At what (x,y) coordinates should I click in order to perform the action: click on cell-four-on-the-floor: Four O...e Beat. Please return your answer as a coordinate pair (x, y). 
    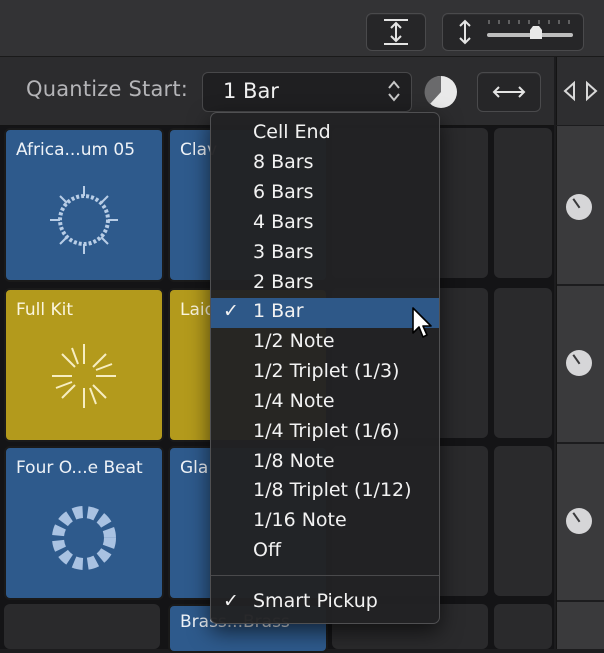
    Looking at the image, I should click on (84, 523).